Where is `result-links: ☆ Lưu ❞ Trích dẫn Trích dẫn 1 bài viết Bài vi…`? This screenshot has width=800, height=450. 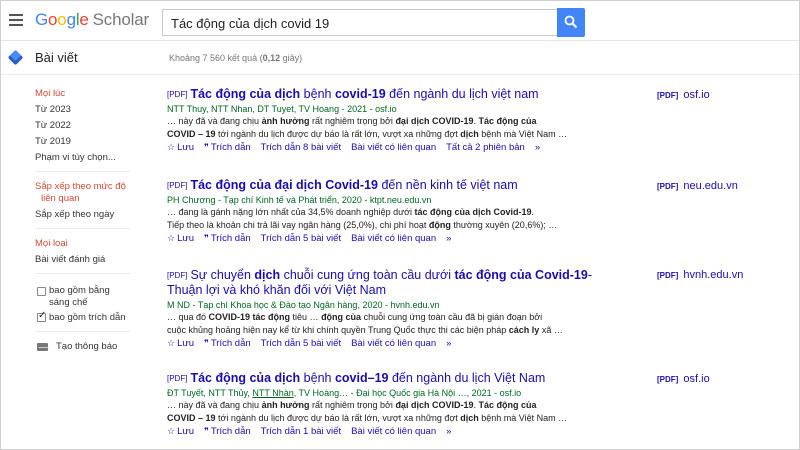 result-links: ☆ Lưu ❞ Trích dẫn Trích dẫn 1 bài viết Bài vi… is located at coordinates (407, 432).